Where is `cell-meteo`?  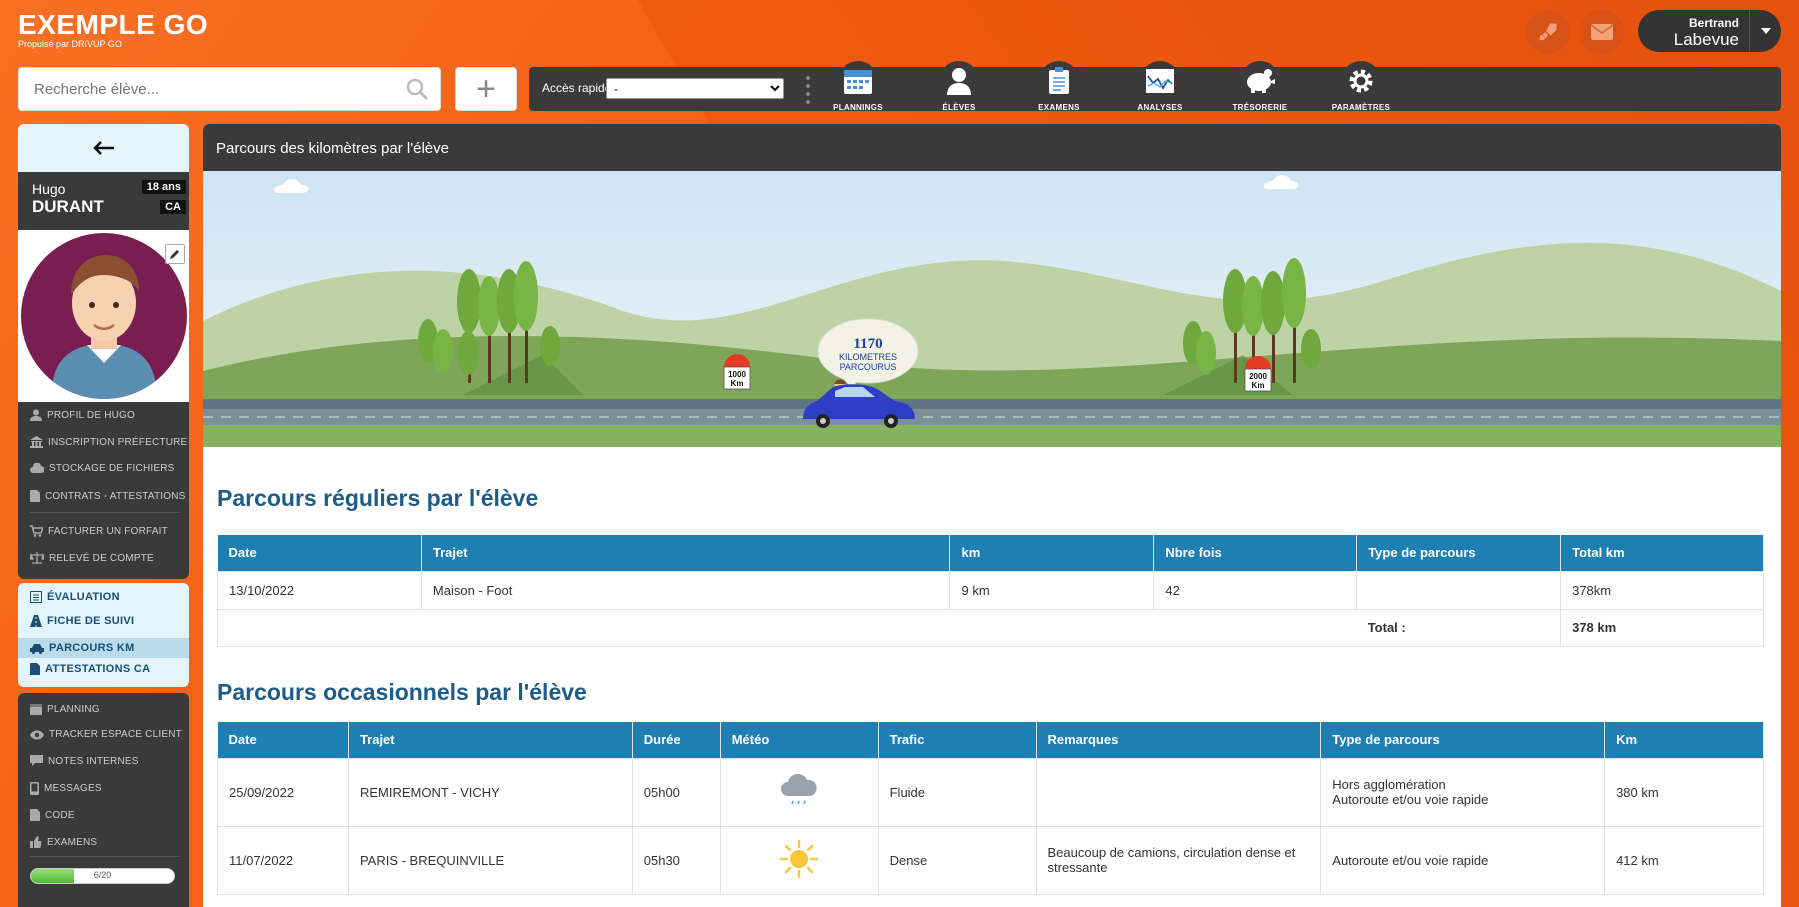
cell-meteo is located at coordinates (799, 792).